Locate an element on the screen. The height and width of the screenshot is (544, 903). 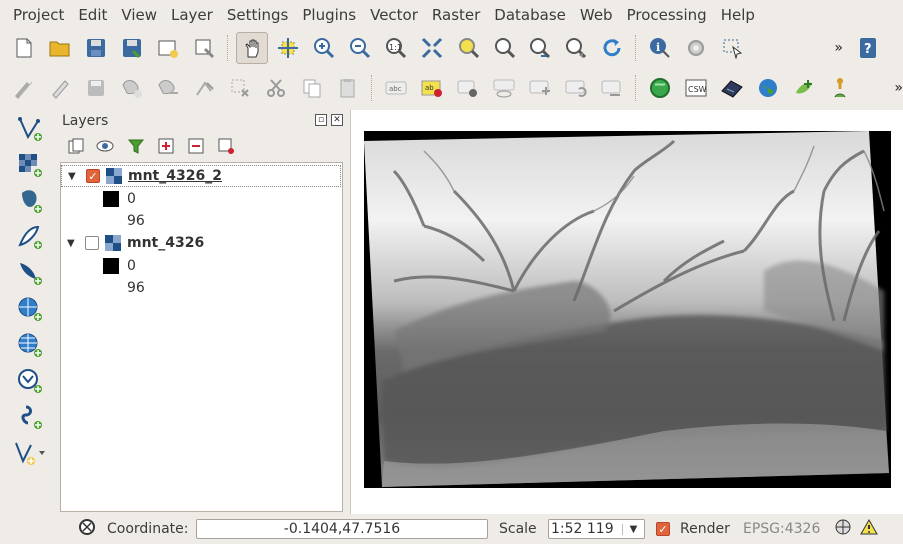
layer-row: ▼ mnt_4326 is located at coordinates (132, 243).